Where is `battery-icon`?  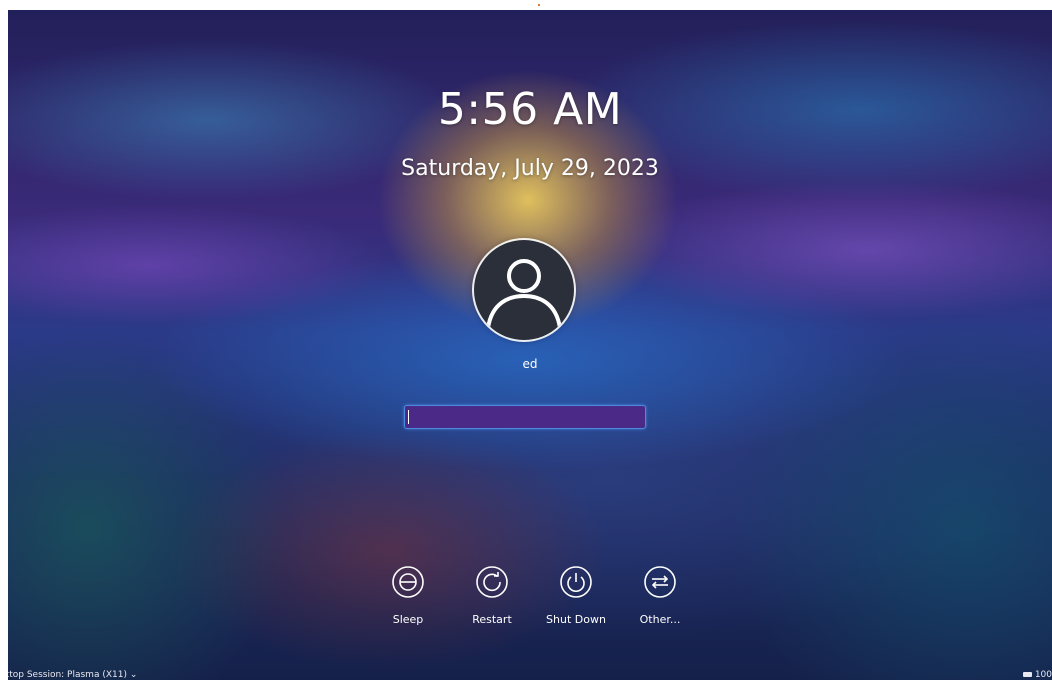 battery-icon is located at coordinates (1027, 674).